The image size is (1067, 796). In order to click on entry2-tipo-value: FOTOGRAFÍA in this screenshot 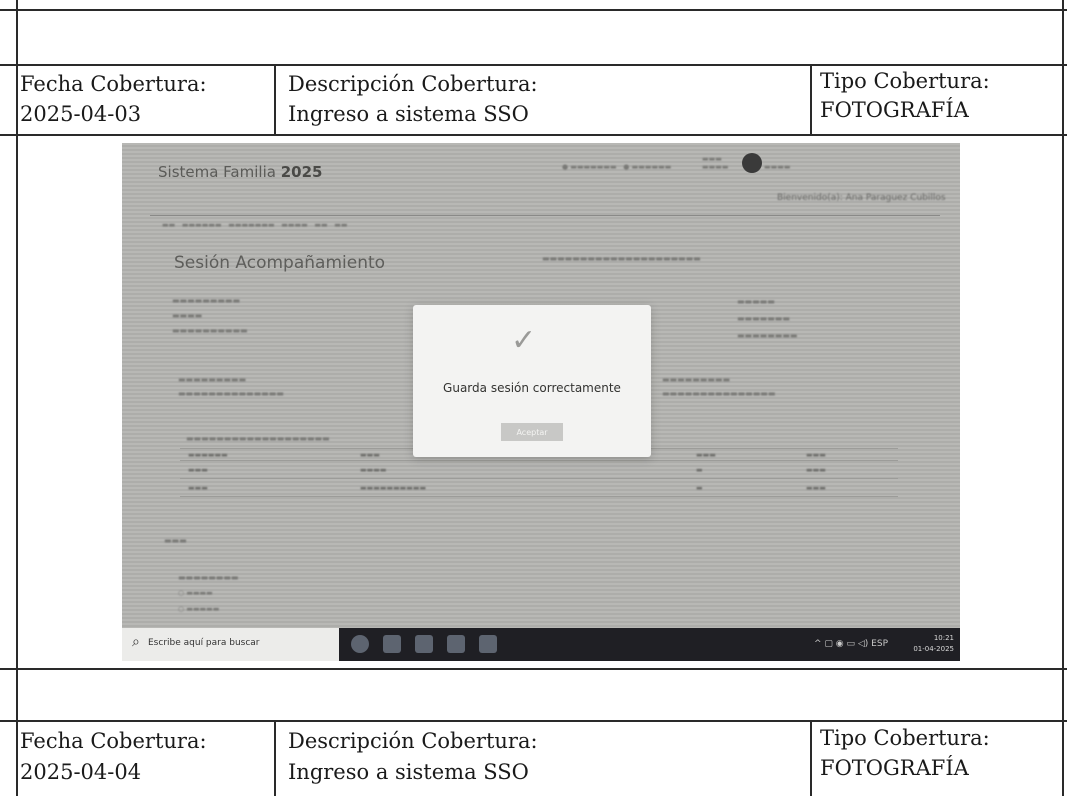, I will do `click(894, 768)`.